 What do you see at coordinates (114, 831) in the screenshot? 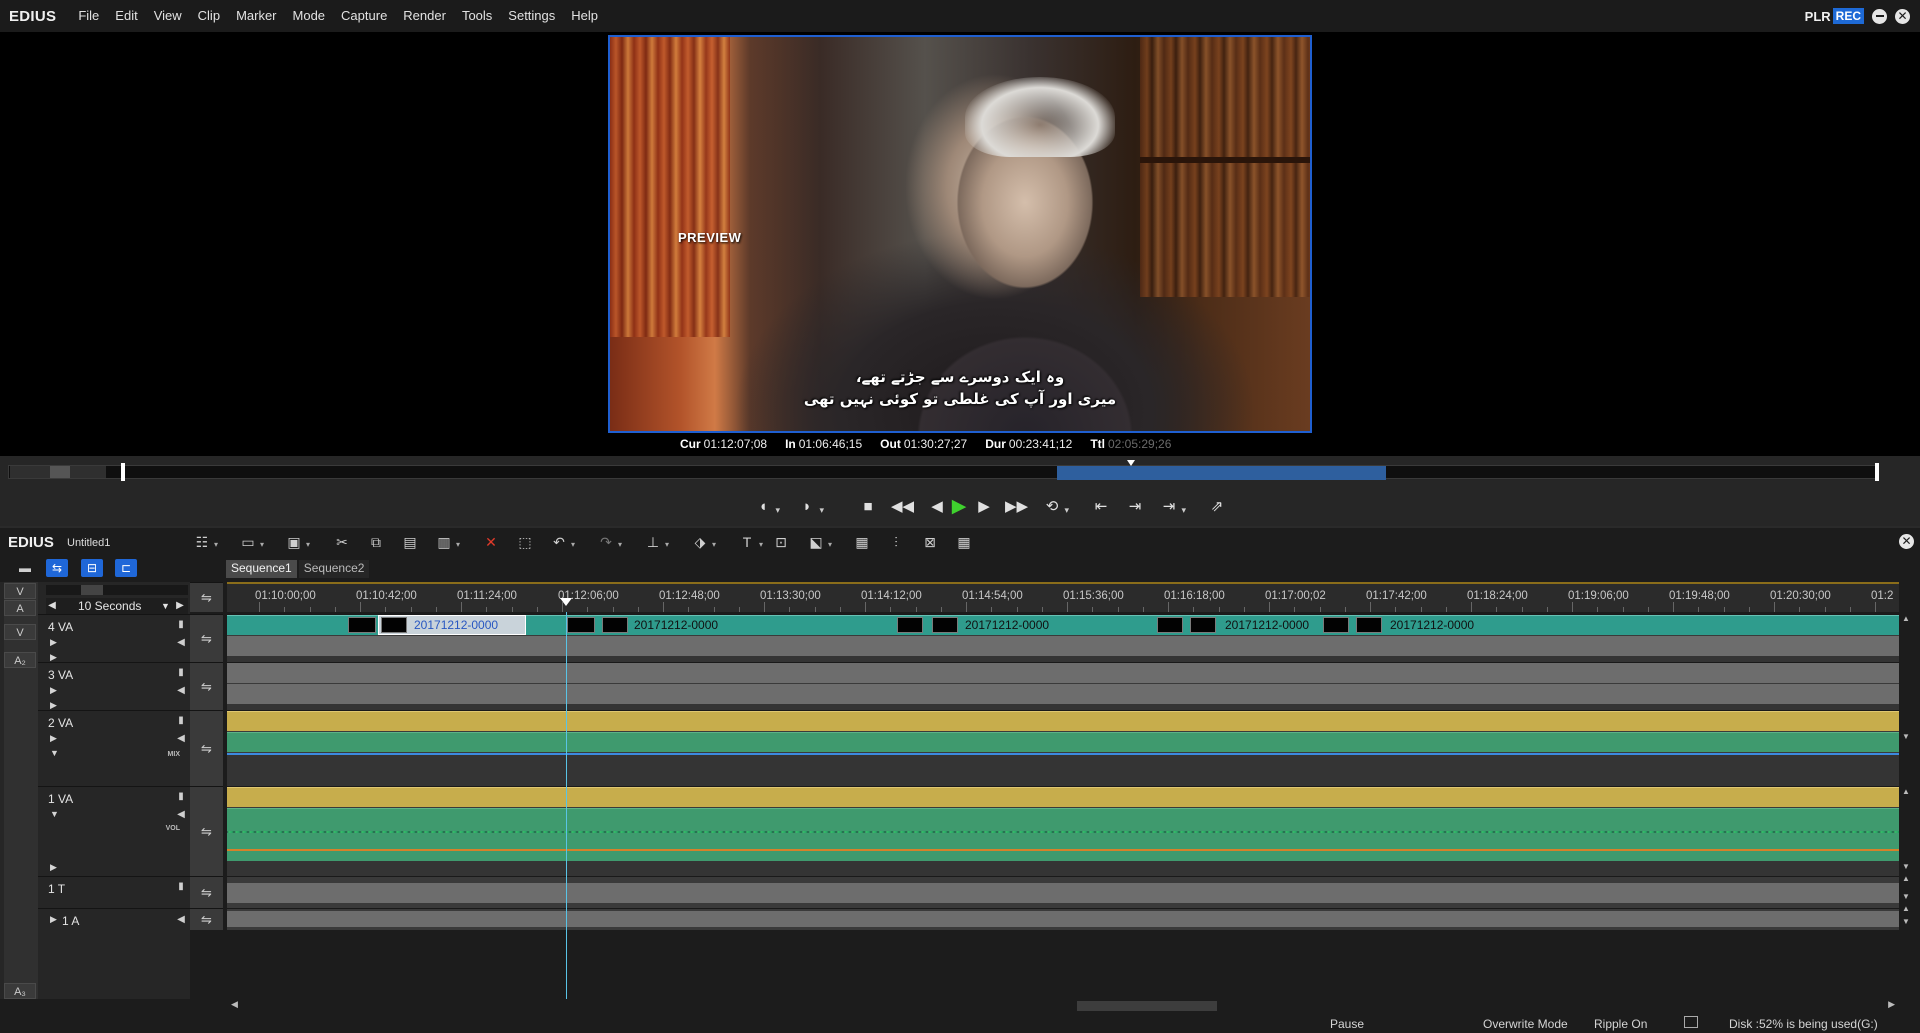
I see `track-header-1va: 1 VA ▮ ◀ ▼ VOL ▶` at bounding box center [114, 831].